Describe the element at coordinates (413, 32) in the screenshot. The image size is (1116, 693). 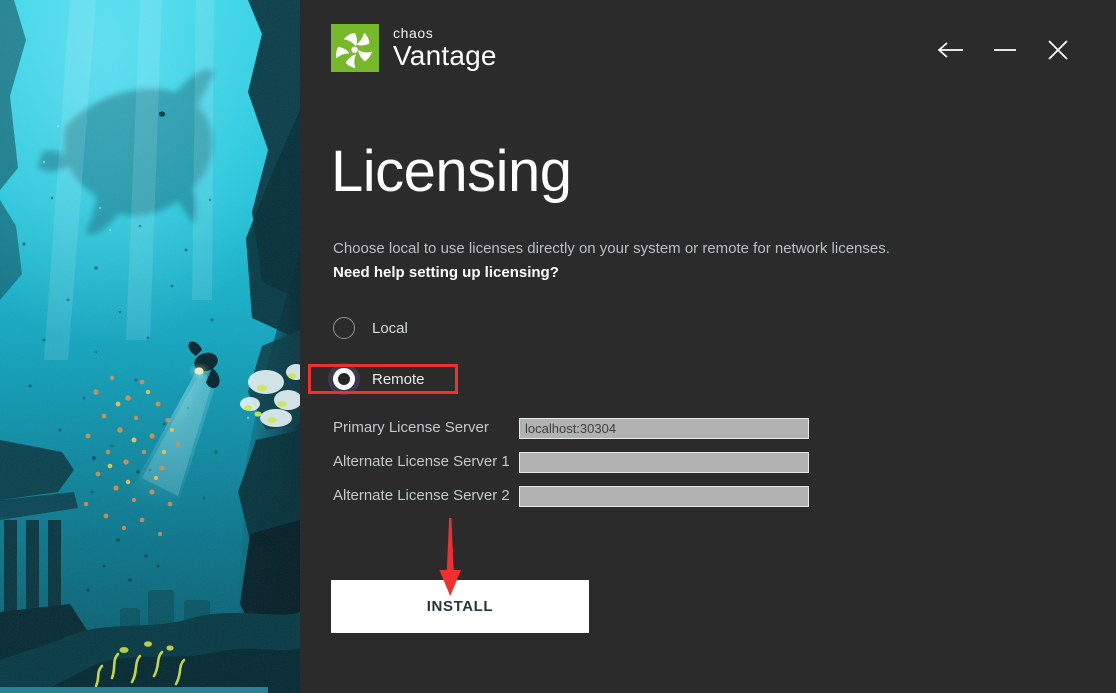
I see `brand-company: chaos` at that location.